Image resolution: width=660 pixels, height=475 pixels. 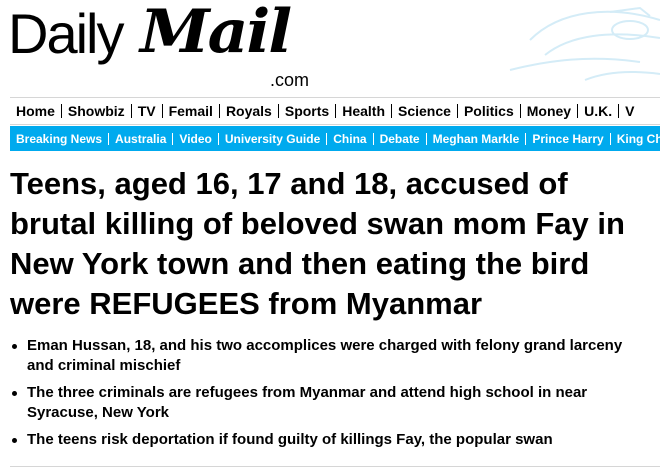 I want to click on nav-uk: U.K., so click(x=597, y=111).